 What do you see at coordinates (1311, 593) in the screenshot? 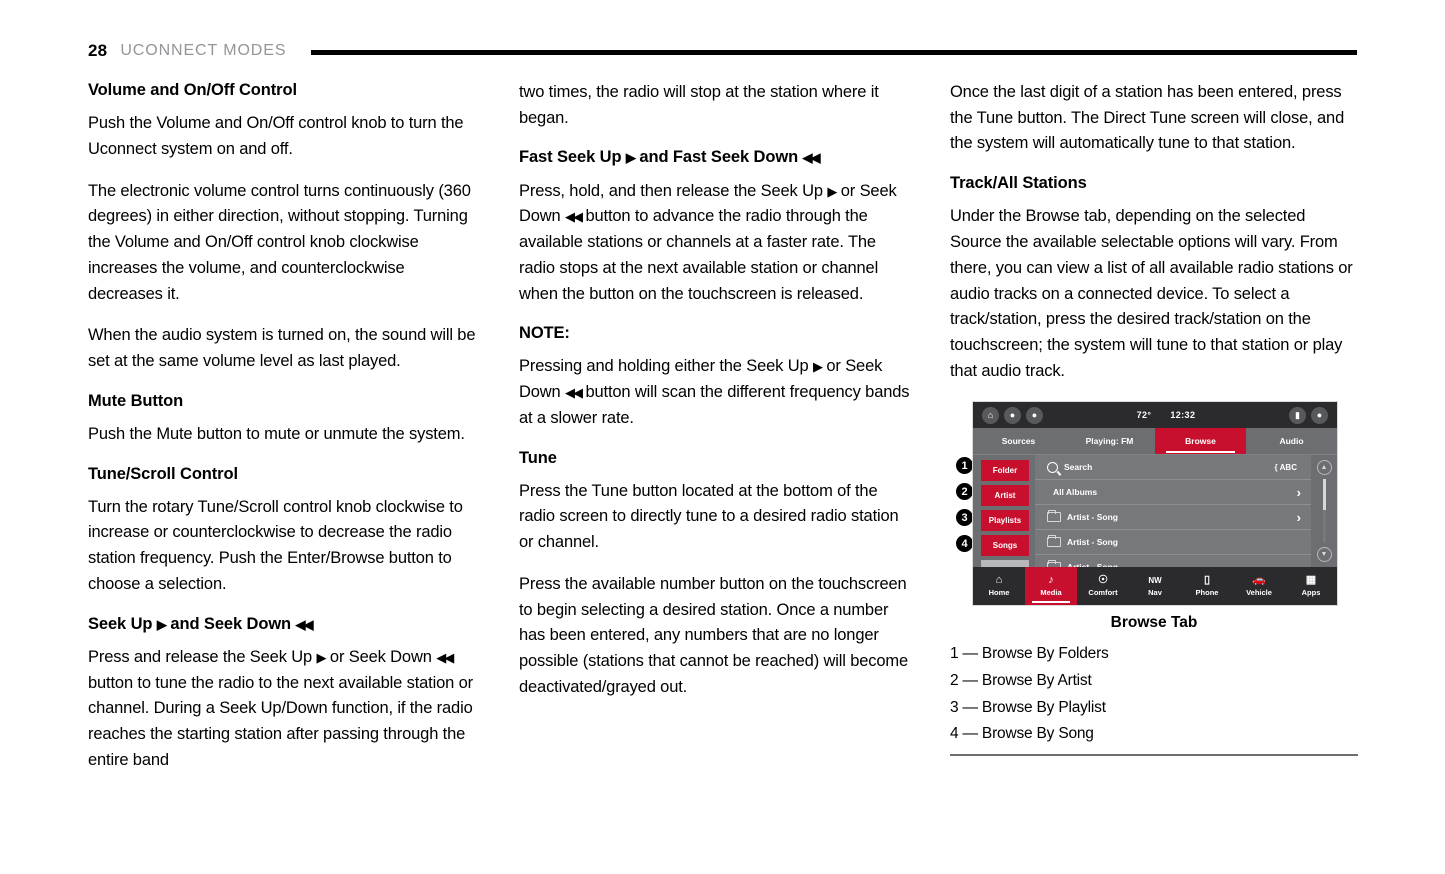
I see `nav-label-apps: Apps` at bounding box center [1311, 593].